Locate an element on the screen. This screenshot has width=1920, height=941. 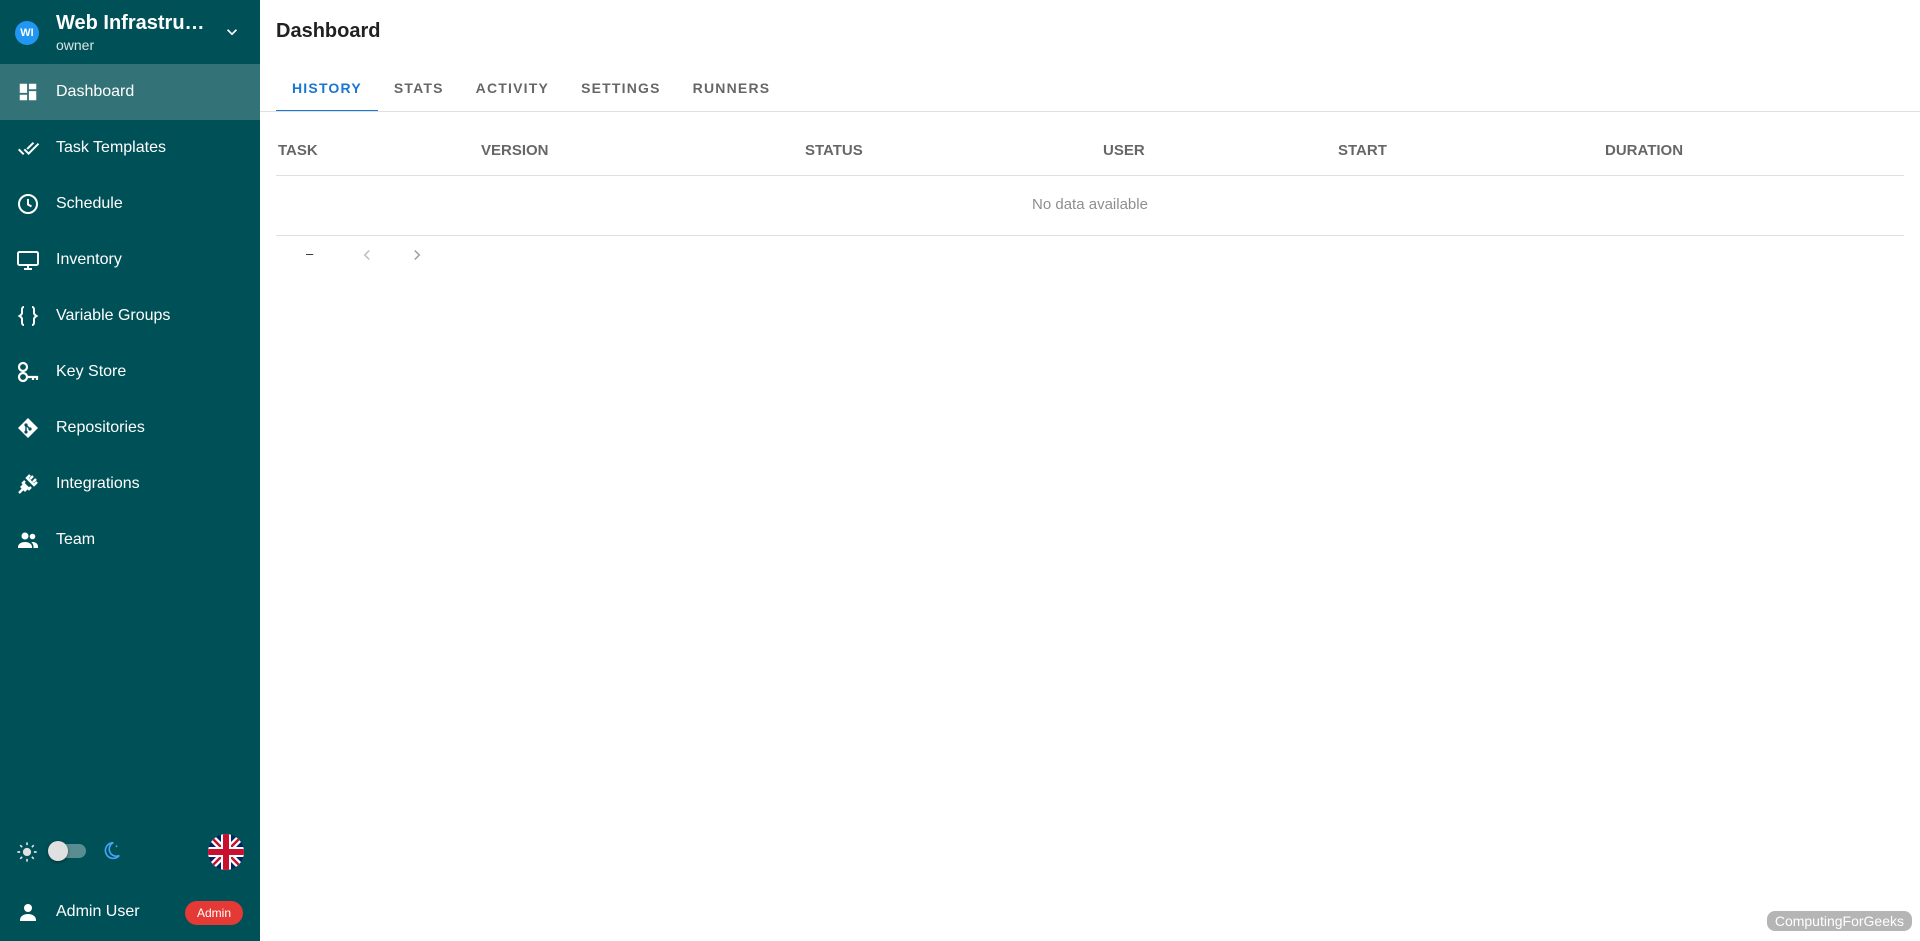
user-menu: Admin User Admin is located at coordinates (130, 912).